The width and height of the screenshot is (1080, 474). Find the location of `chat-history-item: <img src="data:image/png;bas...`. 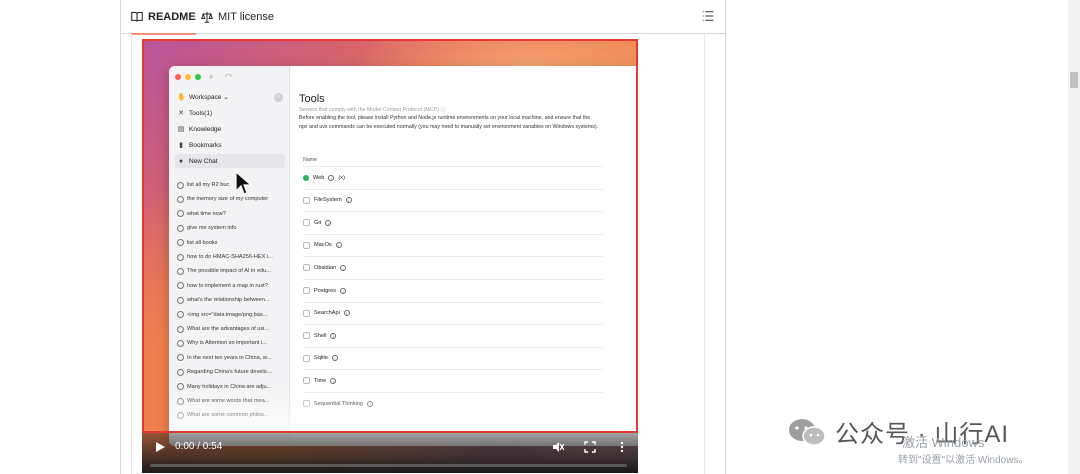

chat-history-item: <img src="data:image/png;bas... is located at coordinates (231, 315).